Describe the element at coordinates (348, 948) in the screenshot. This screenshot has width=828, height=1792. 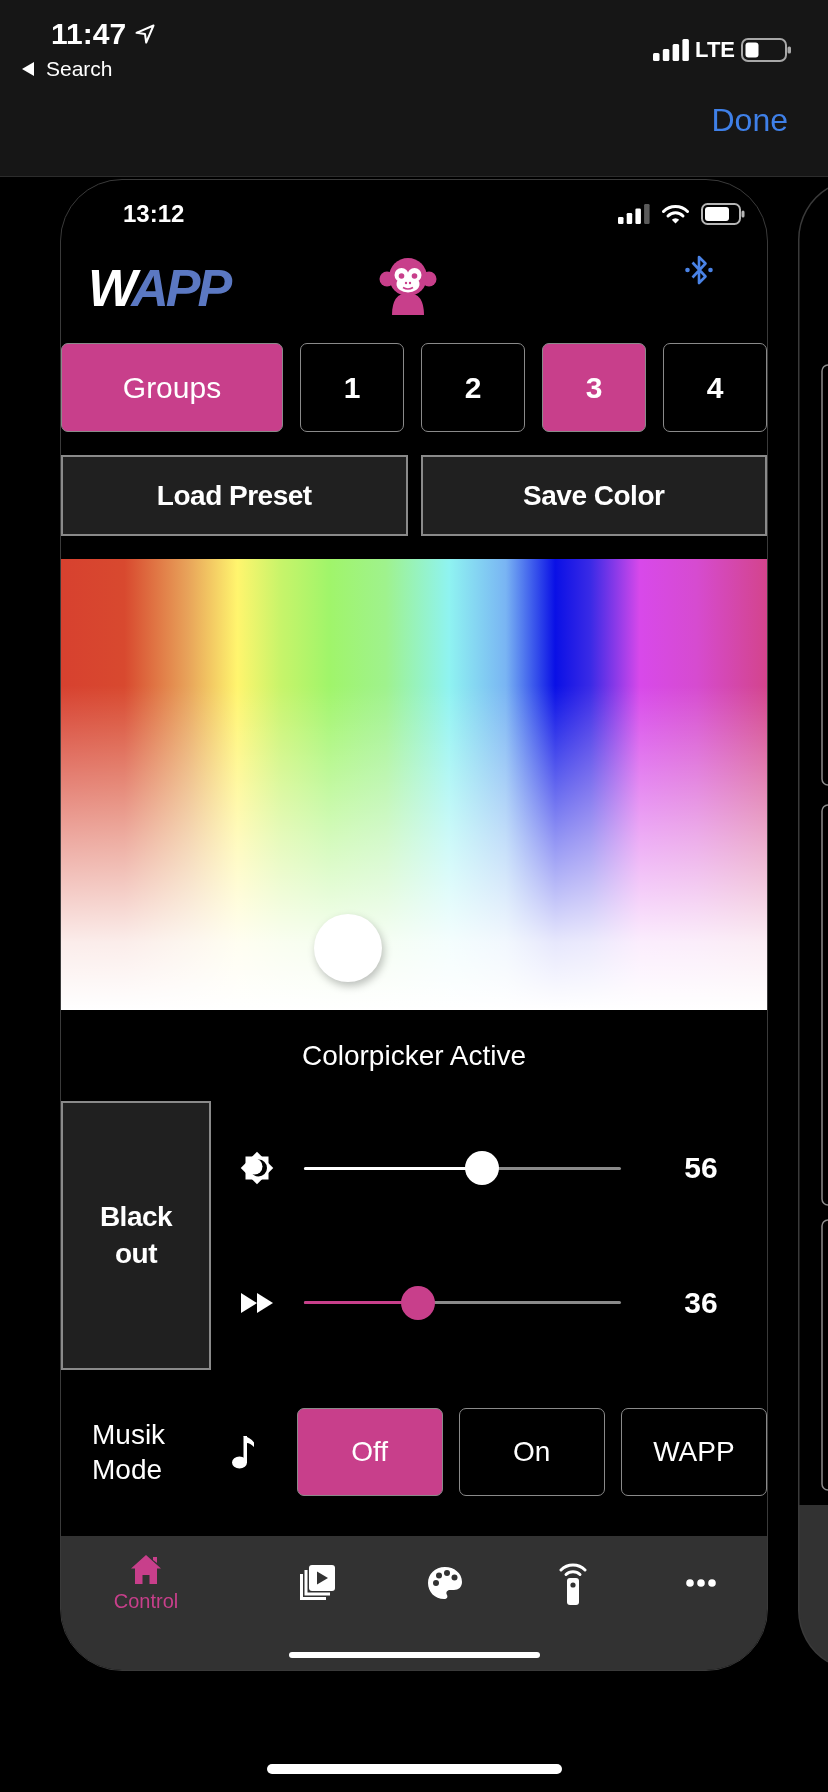
I see `picker-handle` at that location.